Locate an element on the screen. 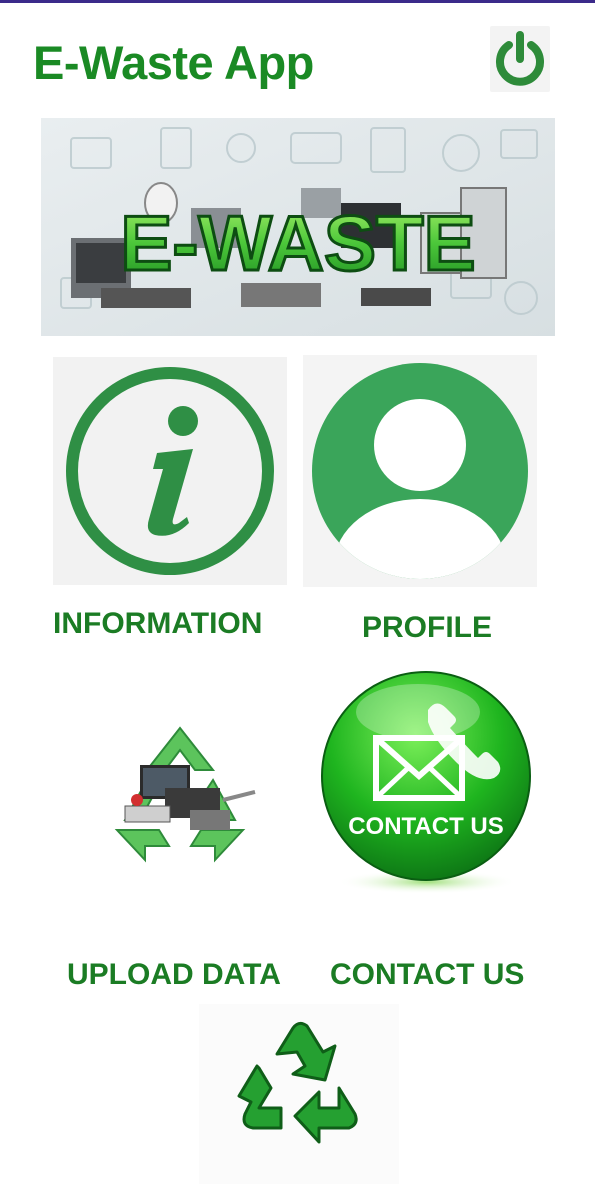 The width and height of the screenshot is (595, 1189). envelope-phone-icon: CONTACT US is located at coordinates (426, 782).